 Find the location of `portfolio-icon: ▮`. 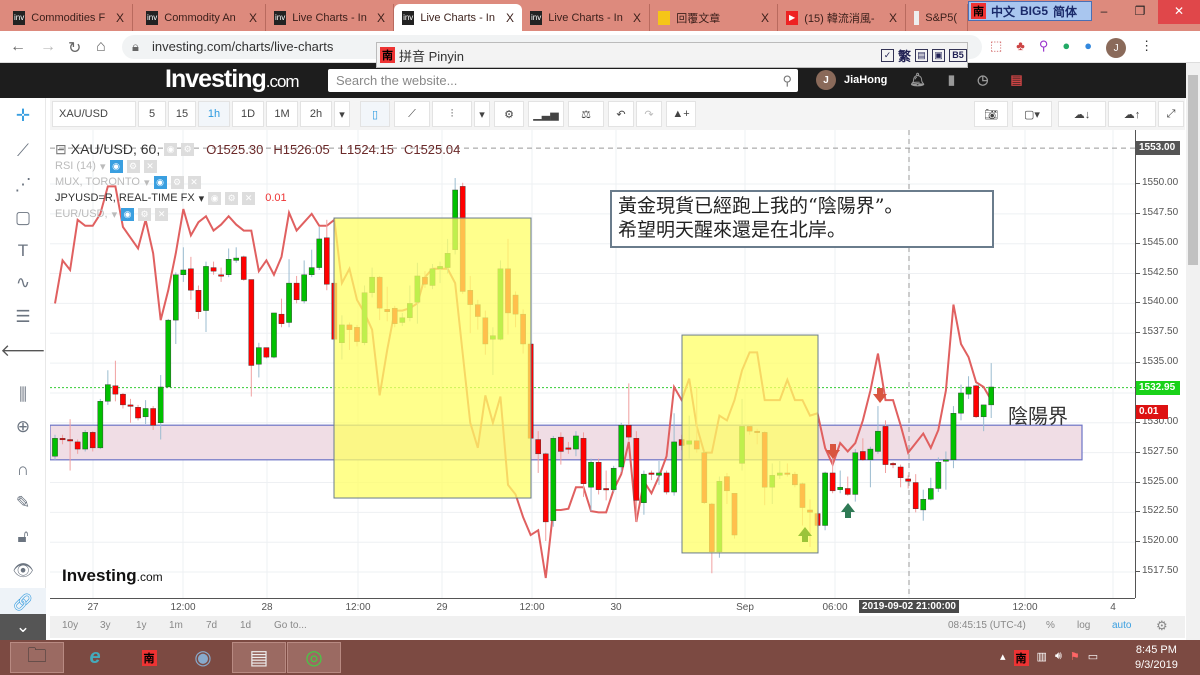

portfolio-icon: ▮ is located at coordinates (951, 80).